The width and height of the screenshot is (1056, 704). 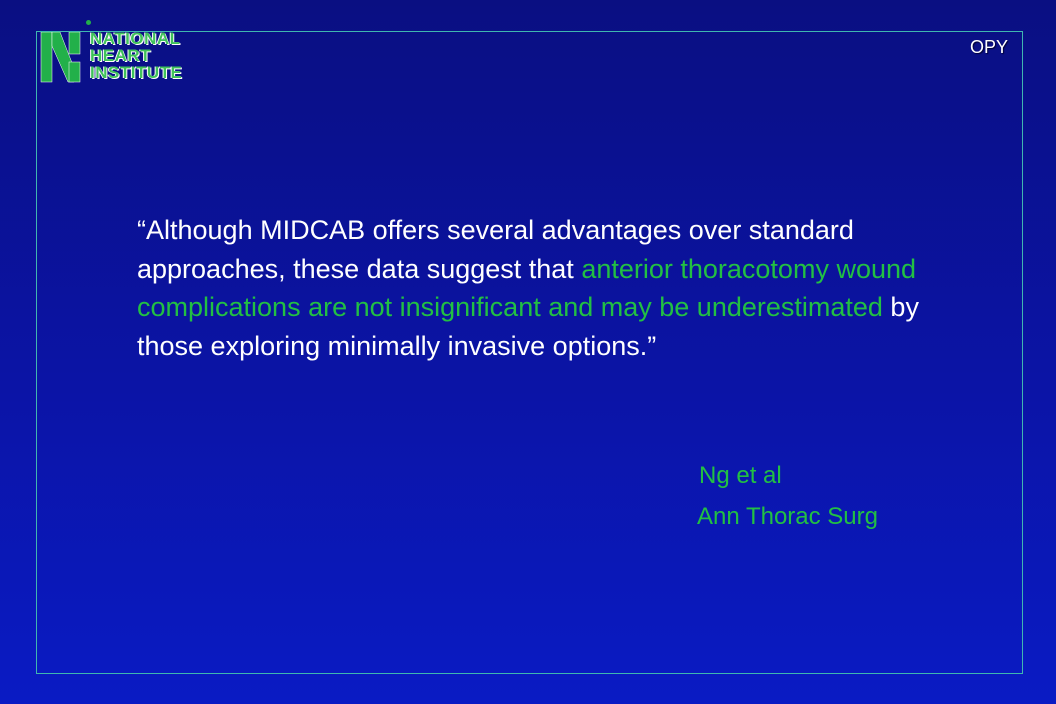 What do you see at coordinates (60, 57) in the screenshot?
I see `logo-mark-icon` at bounding box center [60, 57].